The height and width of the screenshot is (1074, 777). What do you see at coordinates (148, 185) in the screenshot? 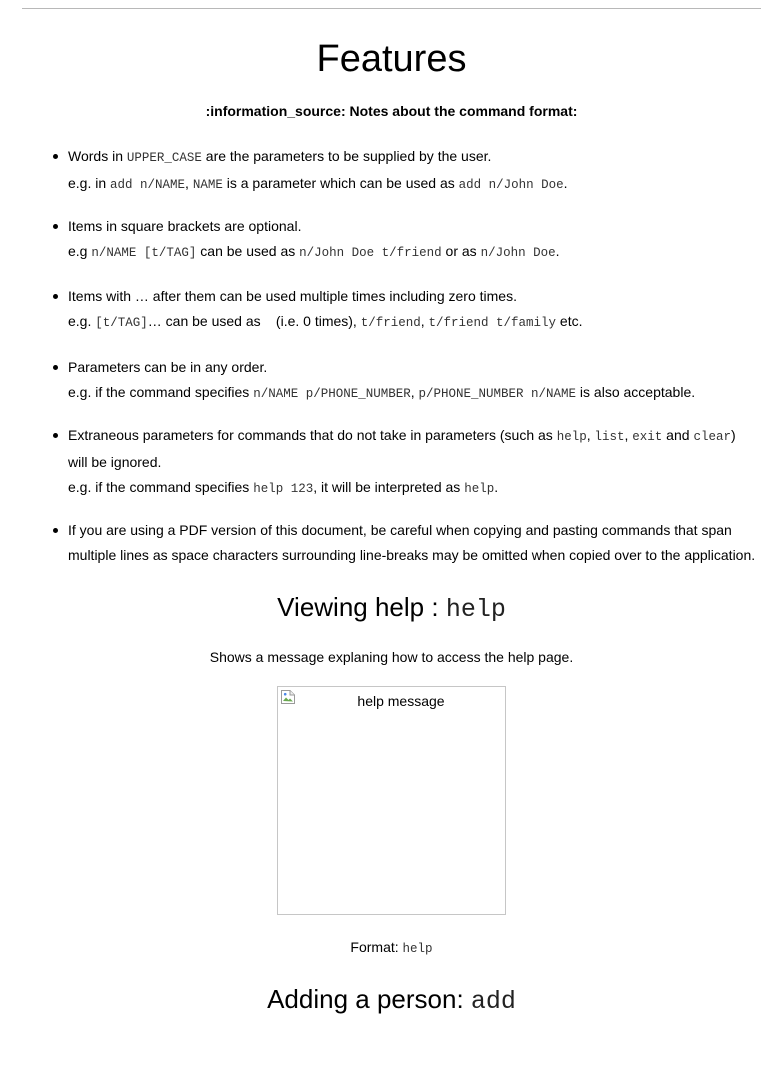
I see `inline-code: add n/NAME` at bounding box center [148, 185].